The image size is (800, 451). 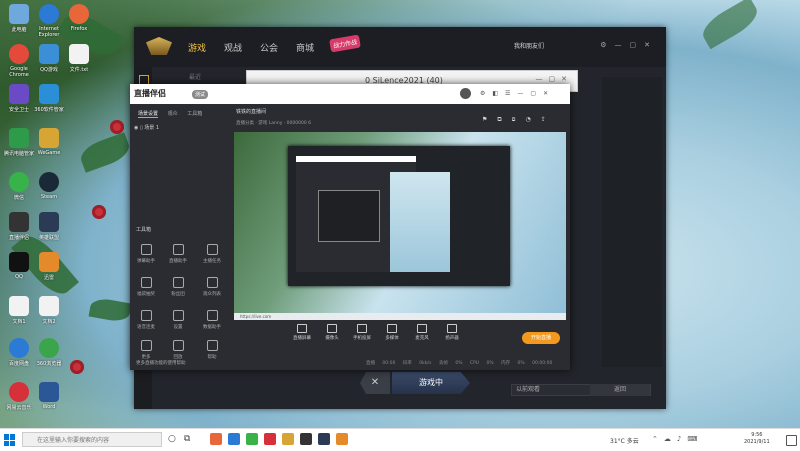 What do you see at coordinates (757, 439) in the screenshot?
I see `clock: 9:56 2021/9/11` at bounding box center [757, 439].